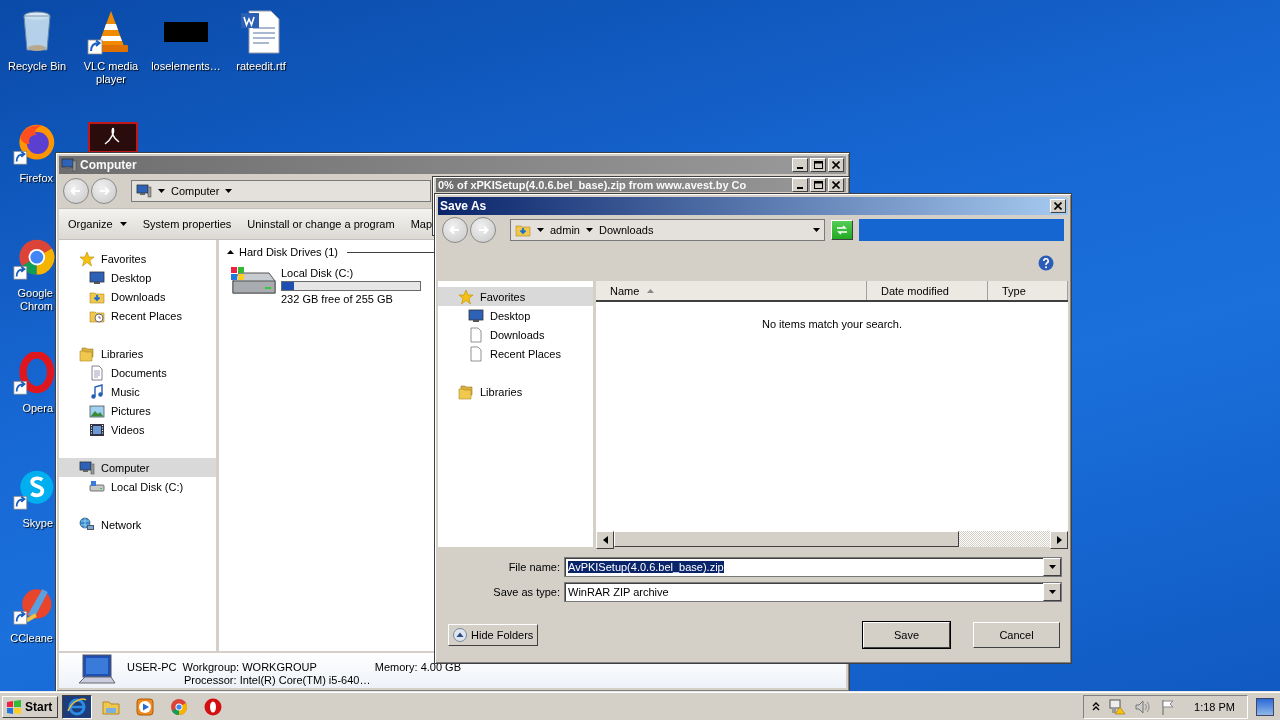  I want to click on page-icon, so click(476, 334).